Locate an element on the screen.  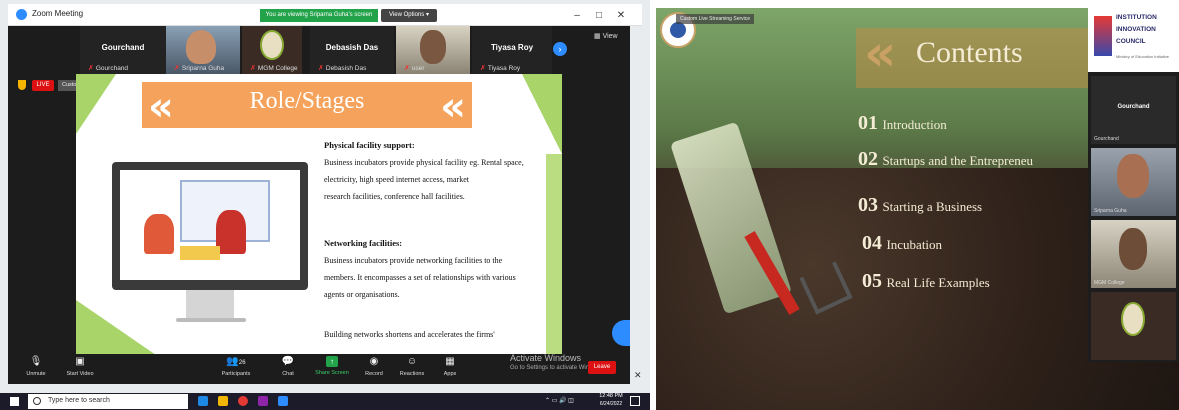
zoom-logo-icon is located at coordinates (21, 14).